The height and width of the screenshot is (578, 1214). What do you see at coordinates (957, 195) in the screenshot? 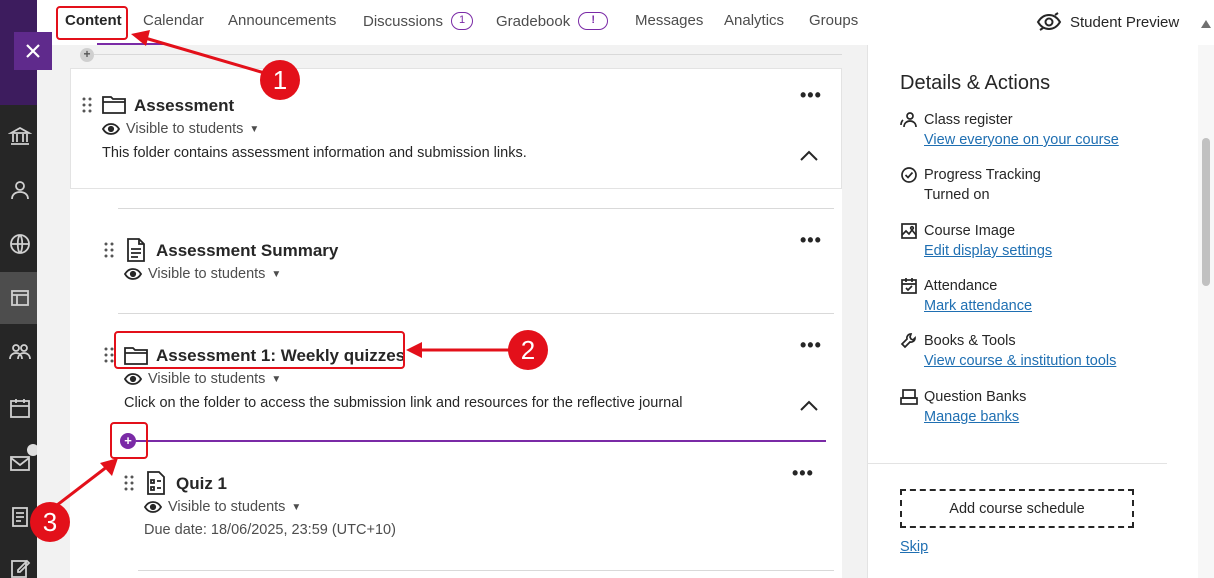
I see `progress-tracking-status: Turned on` at bounding box center [957, 195].